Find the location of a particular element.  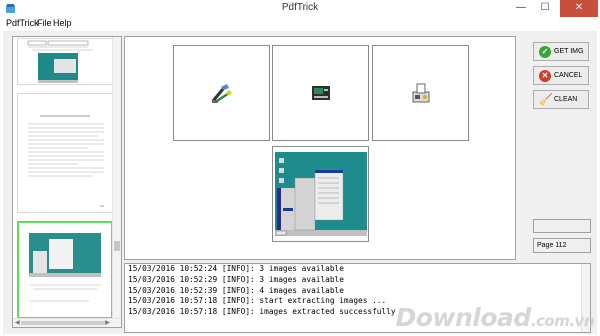

title-bar: PdfTrick — ☐ ✕ is located at coordinates (300, 8).